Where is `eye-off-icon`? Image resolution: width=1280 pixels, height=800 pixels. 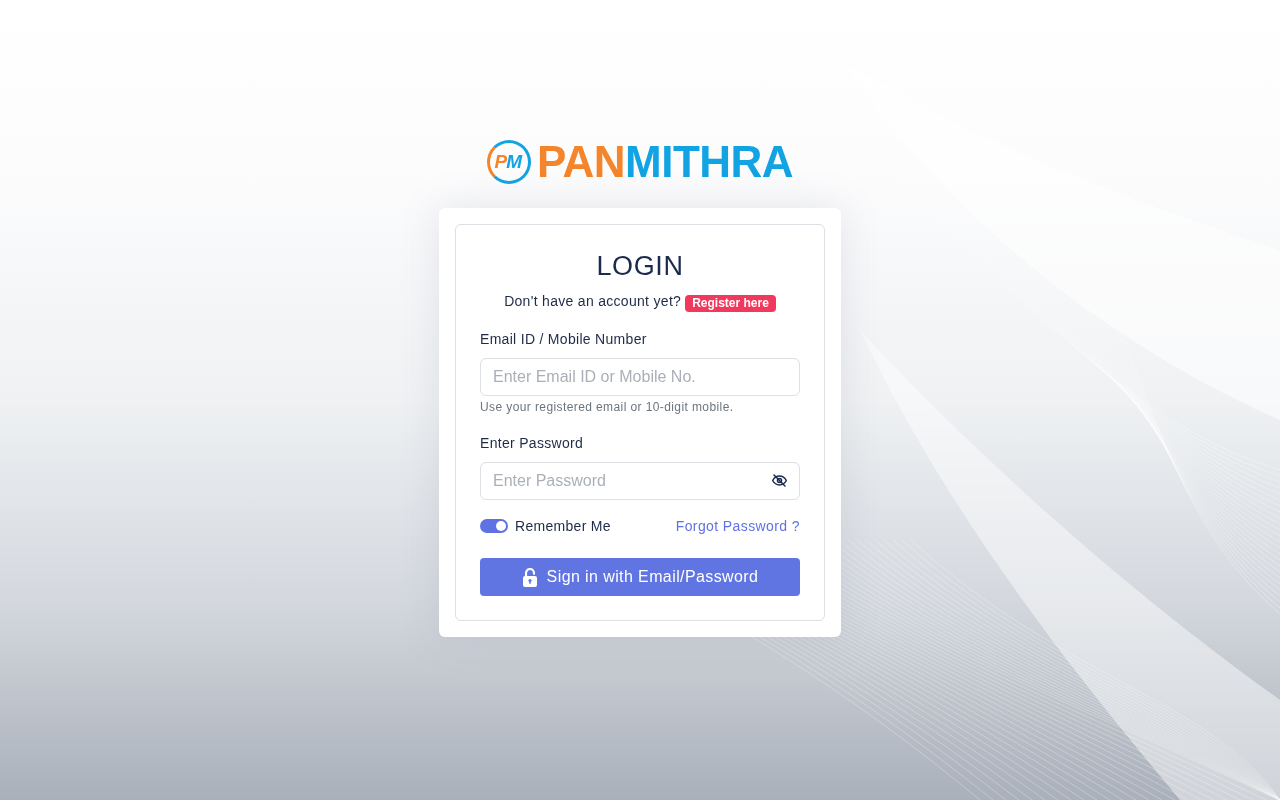
eye-off-icon is located at coordinates (779, 480).